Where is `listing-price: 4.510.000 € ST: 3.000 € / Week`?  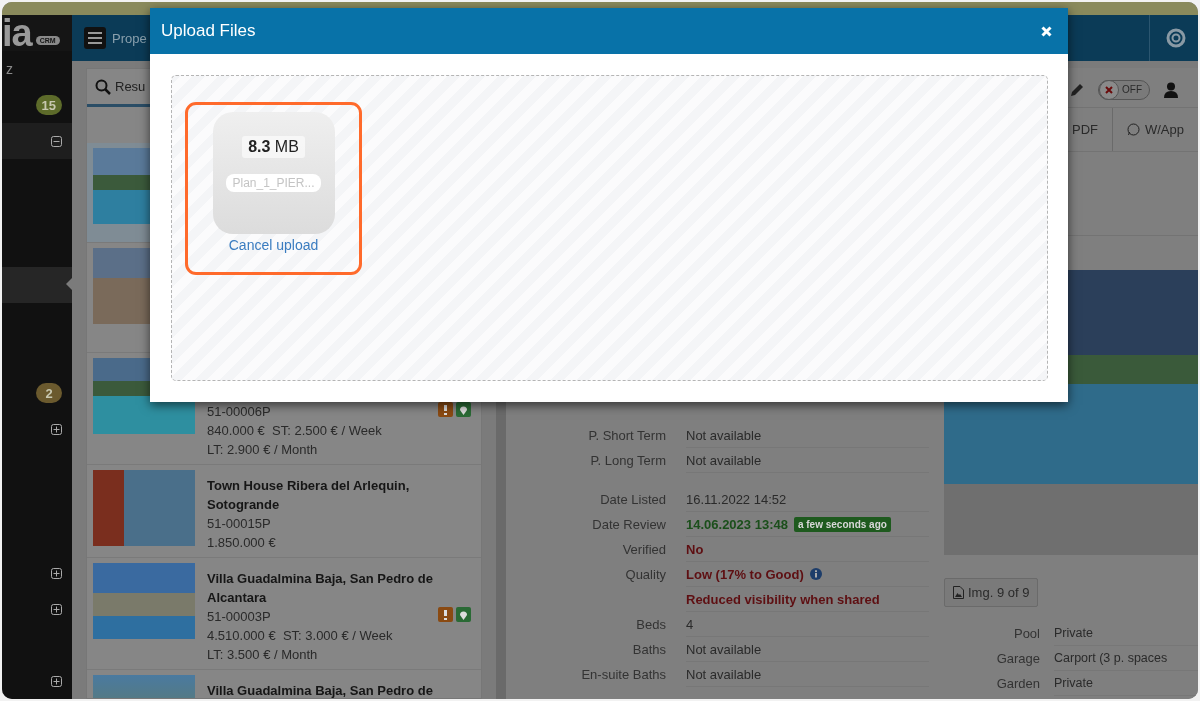 listing-price: 4.510.000 € ST: 3.000 € / Week is located at coordinates (300, 636).